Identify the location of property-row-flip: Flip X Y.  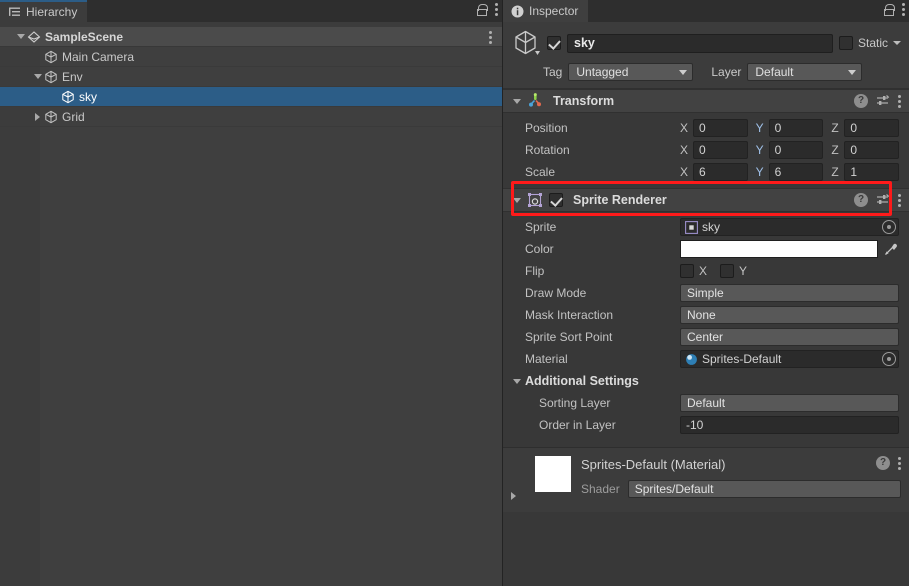
(706, 271).